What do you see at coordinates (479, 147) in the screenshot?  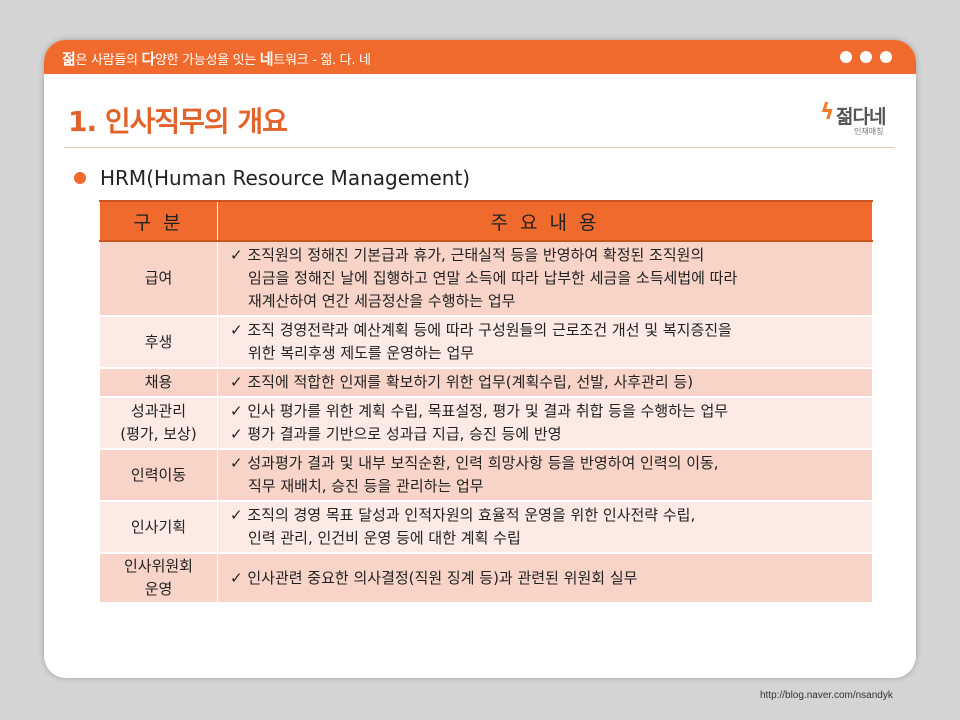 I see `title-divider` at bounding box center [479, 147].